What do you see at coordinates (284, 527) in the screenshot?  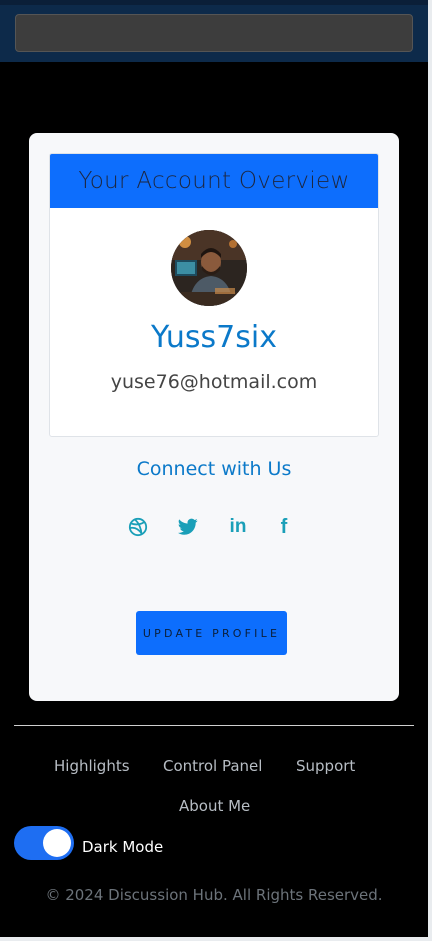 I see `facebook-icon: f` at bounding box center [284, 527].